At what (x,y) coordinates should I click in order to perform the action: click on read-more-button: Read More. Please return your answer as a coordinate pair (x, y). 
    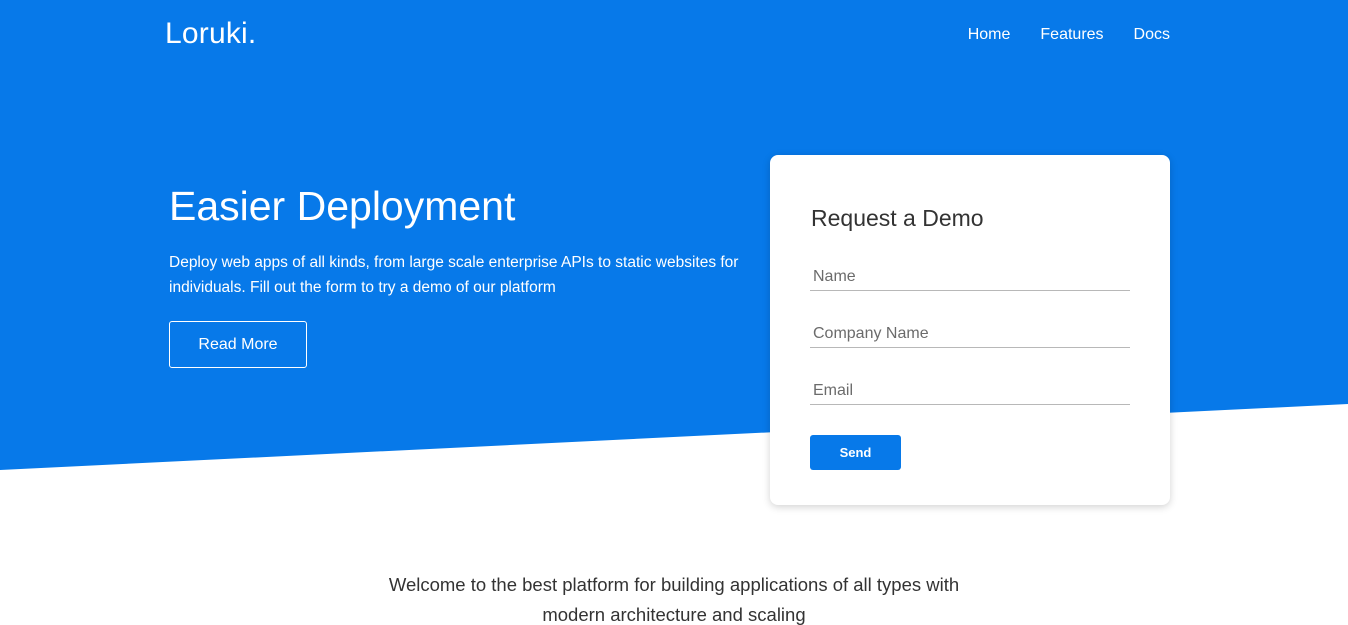
    Looking at the image, I should click on (238, 344).